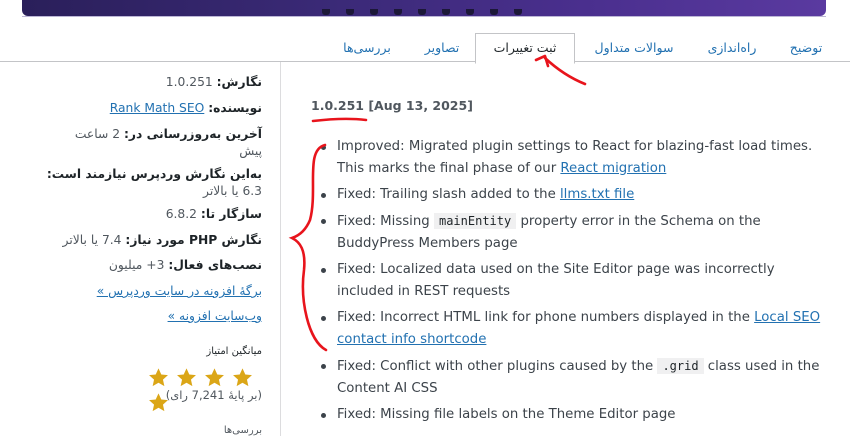 This screenshot has height=436, width=850. What do you see at coordinates (613, 168) in the screenshot?
I see `changelog-link: React migration` at bounding box center [613, 168].